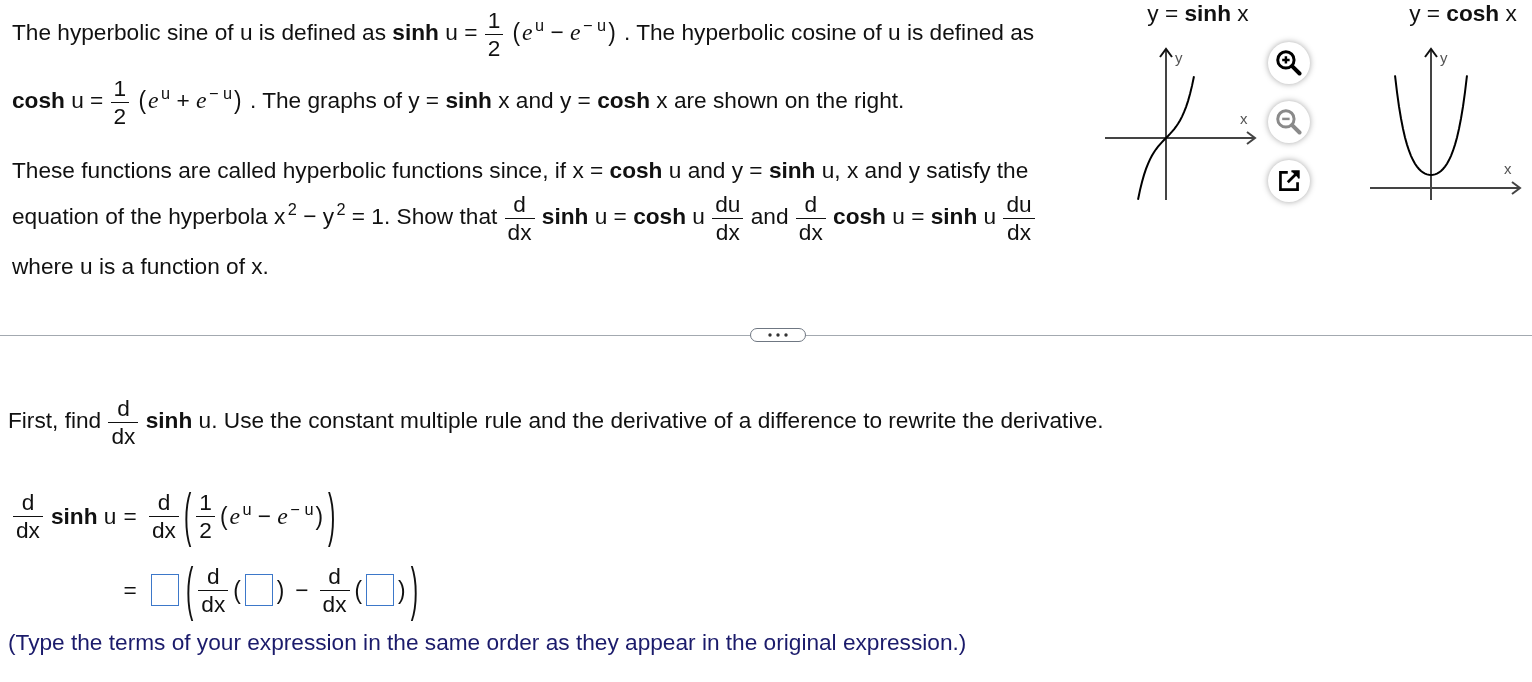 The width and height of the screenshot is (1532, 682). I want to click on operator-sign: −, so click(302, 590).